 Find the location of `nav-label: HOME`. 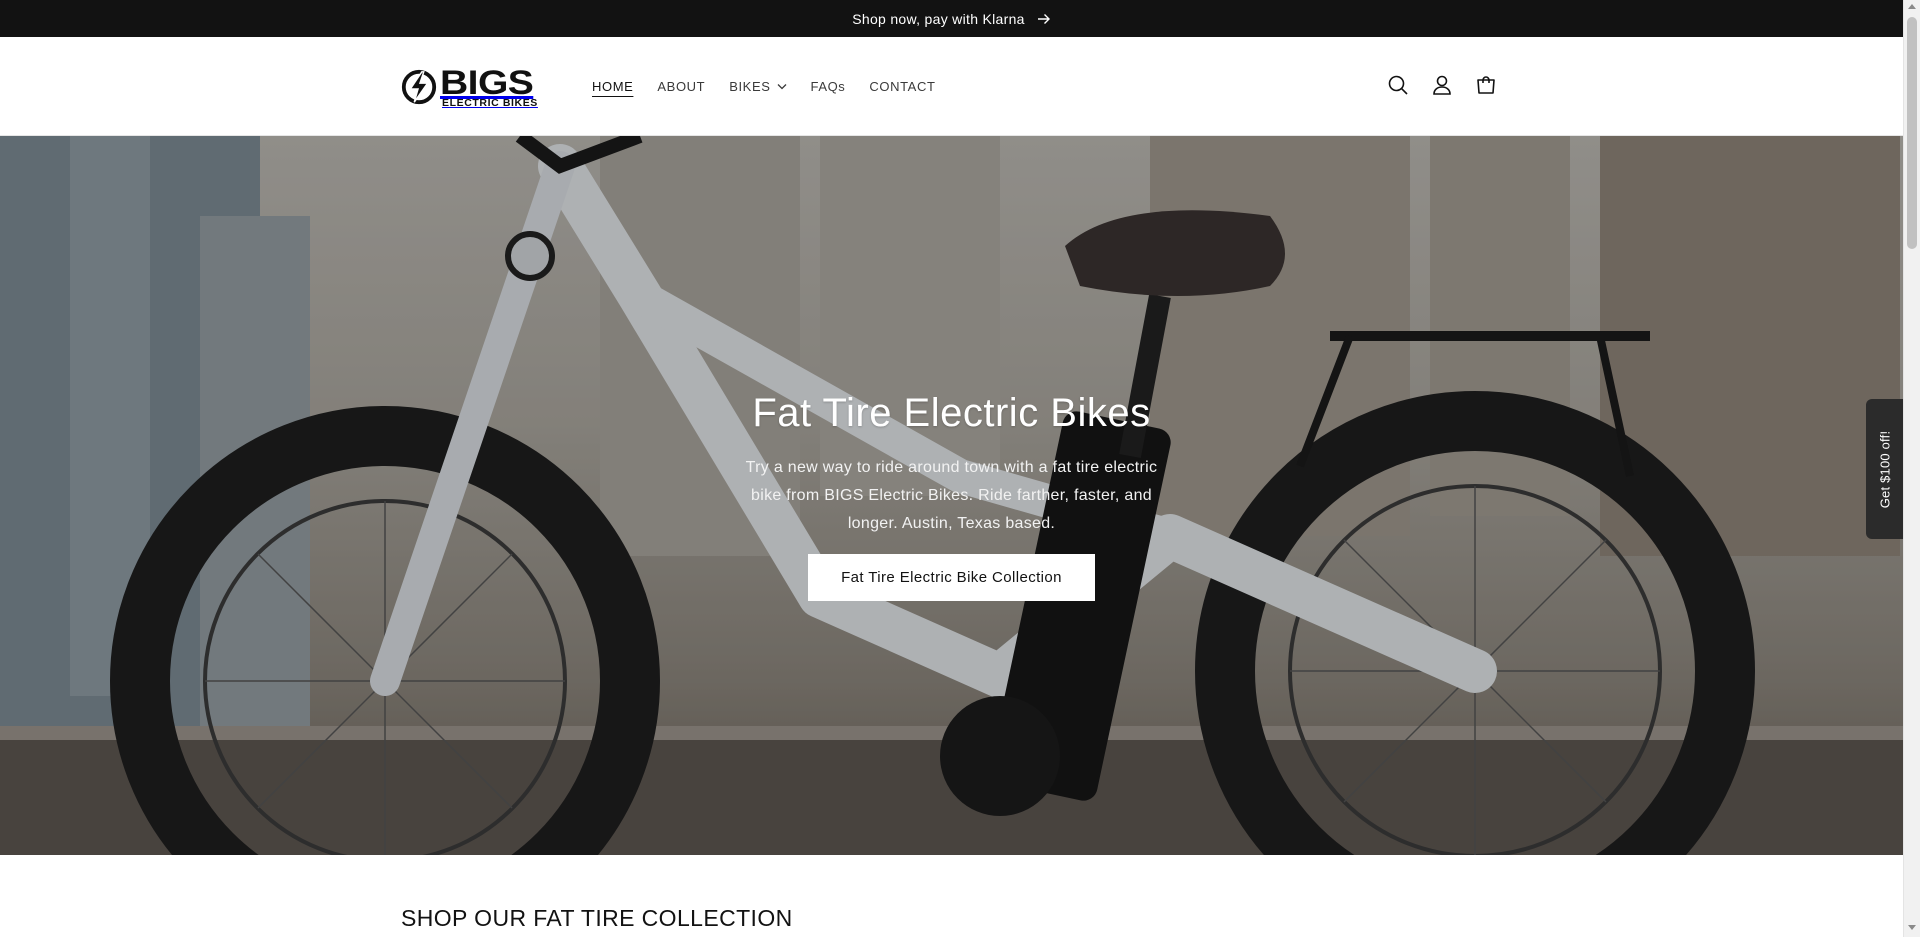

nav-label: HOME is located at coordinates (613, 86).